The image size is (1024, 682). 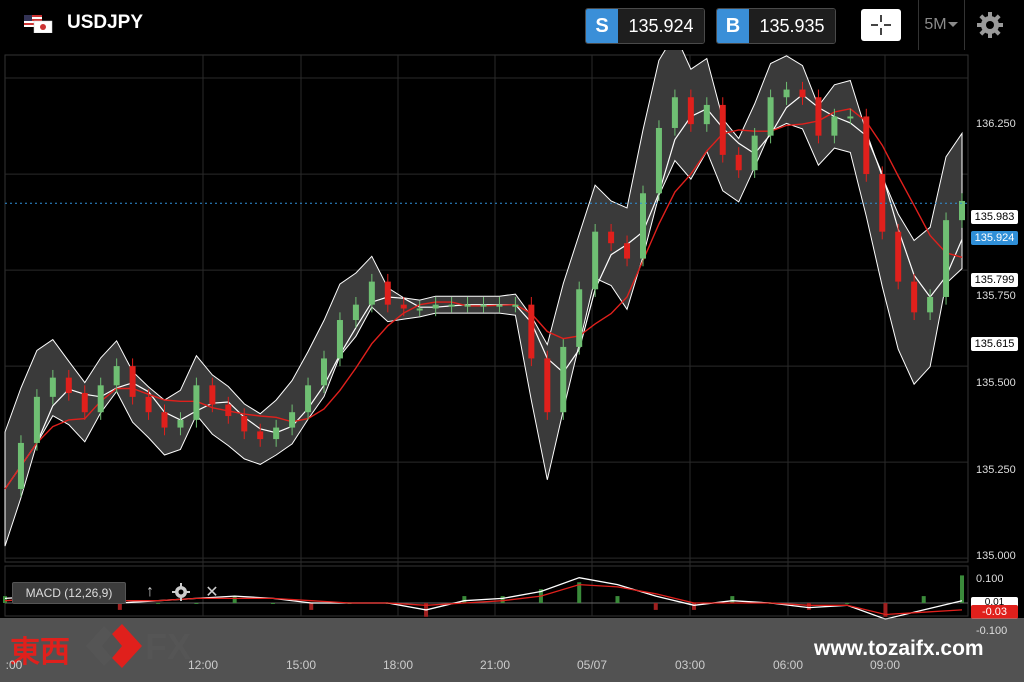 I want to click on timeframe-select: 5M, so click(x=941, y=25).